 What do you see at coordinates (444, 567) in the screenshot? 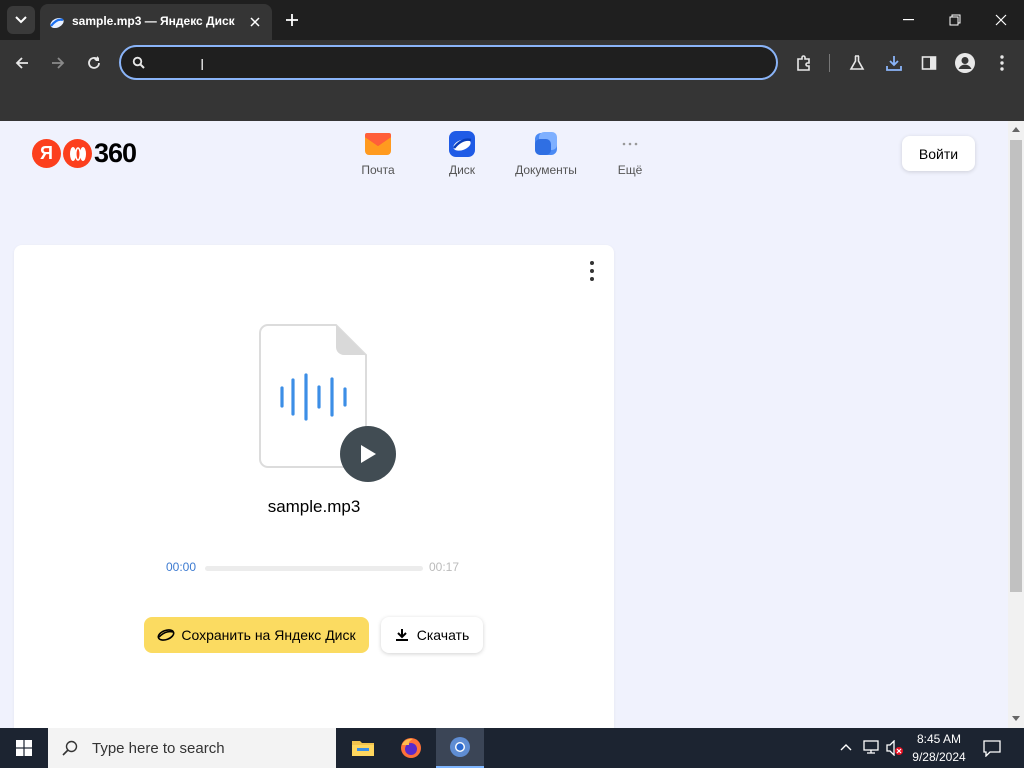
I see `total-time: 00:17` at bounding box center [444, 567].